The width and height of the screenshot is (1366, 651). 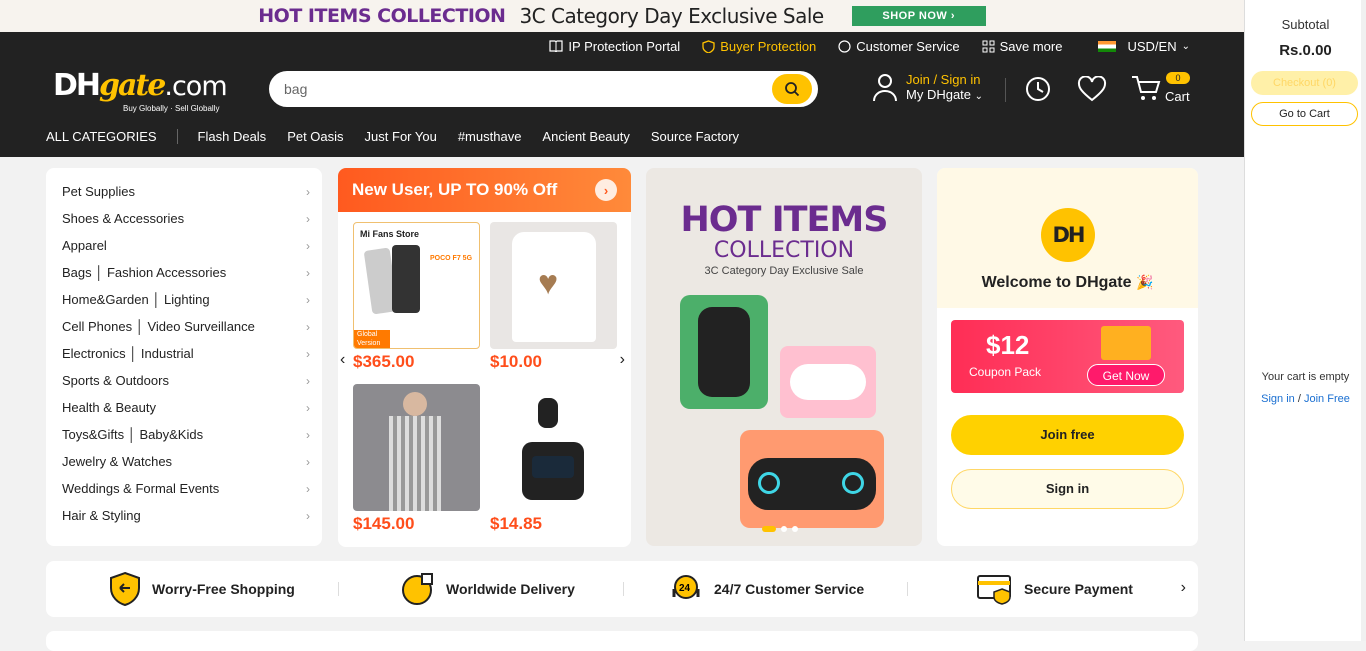 What do you see at coordinates (125, 589) in the screenshot?
I see `shield-return-icon` at bounding box center [125, 589].